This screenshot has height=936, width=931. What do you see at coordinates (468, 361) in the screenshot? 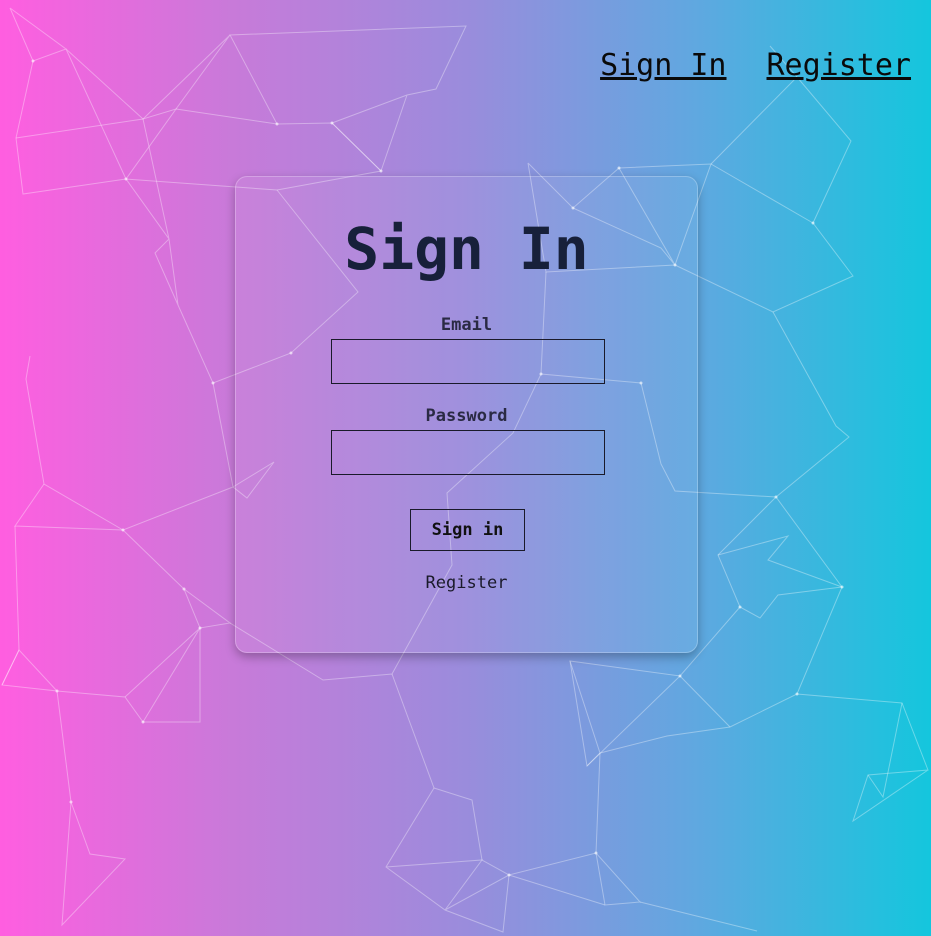
I see `email-field` at bounding box center [468, 361].